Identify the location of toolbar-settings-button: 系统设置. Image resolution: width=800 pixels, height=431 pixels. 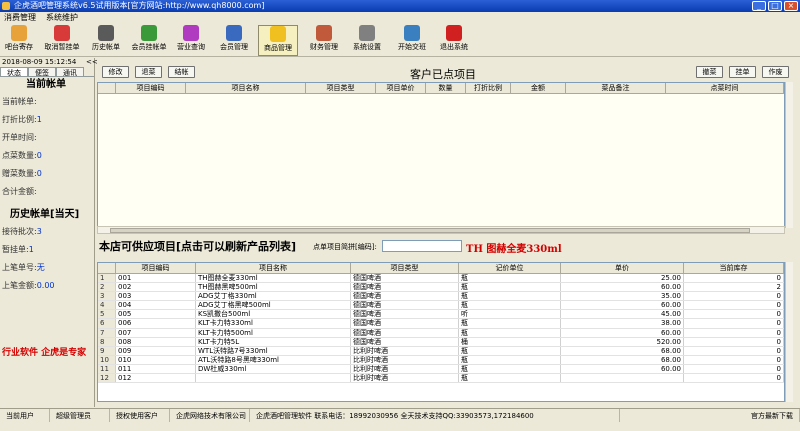
(367, 40).